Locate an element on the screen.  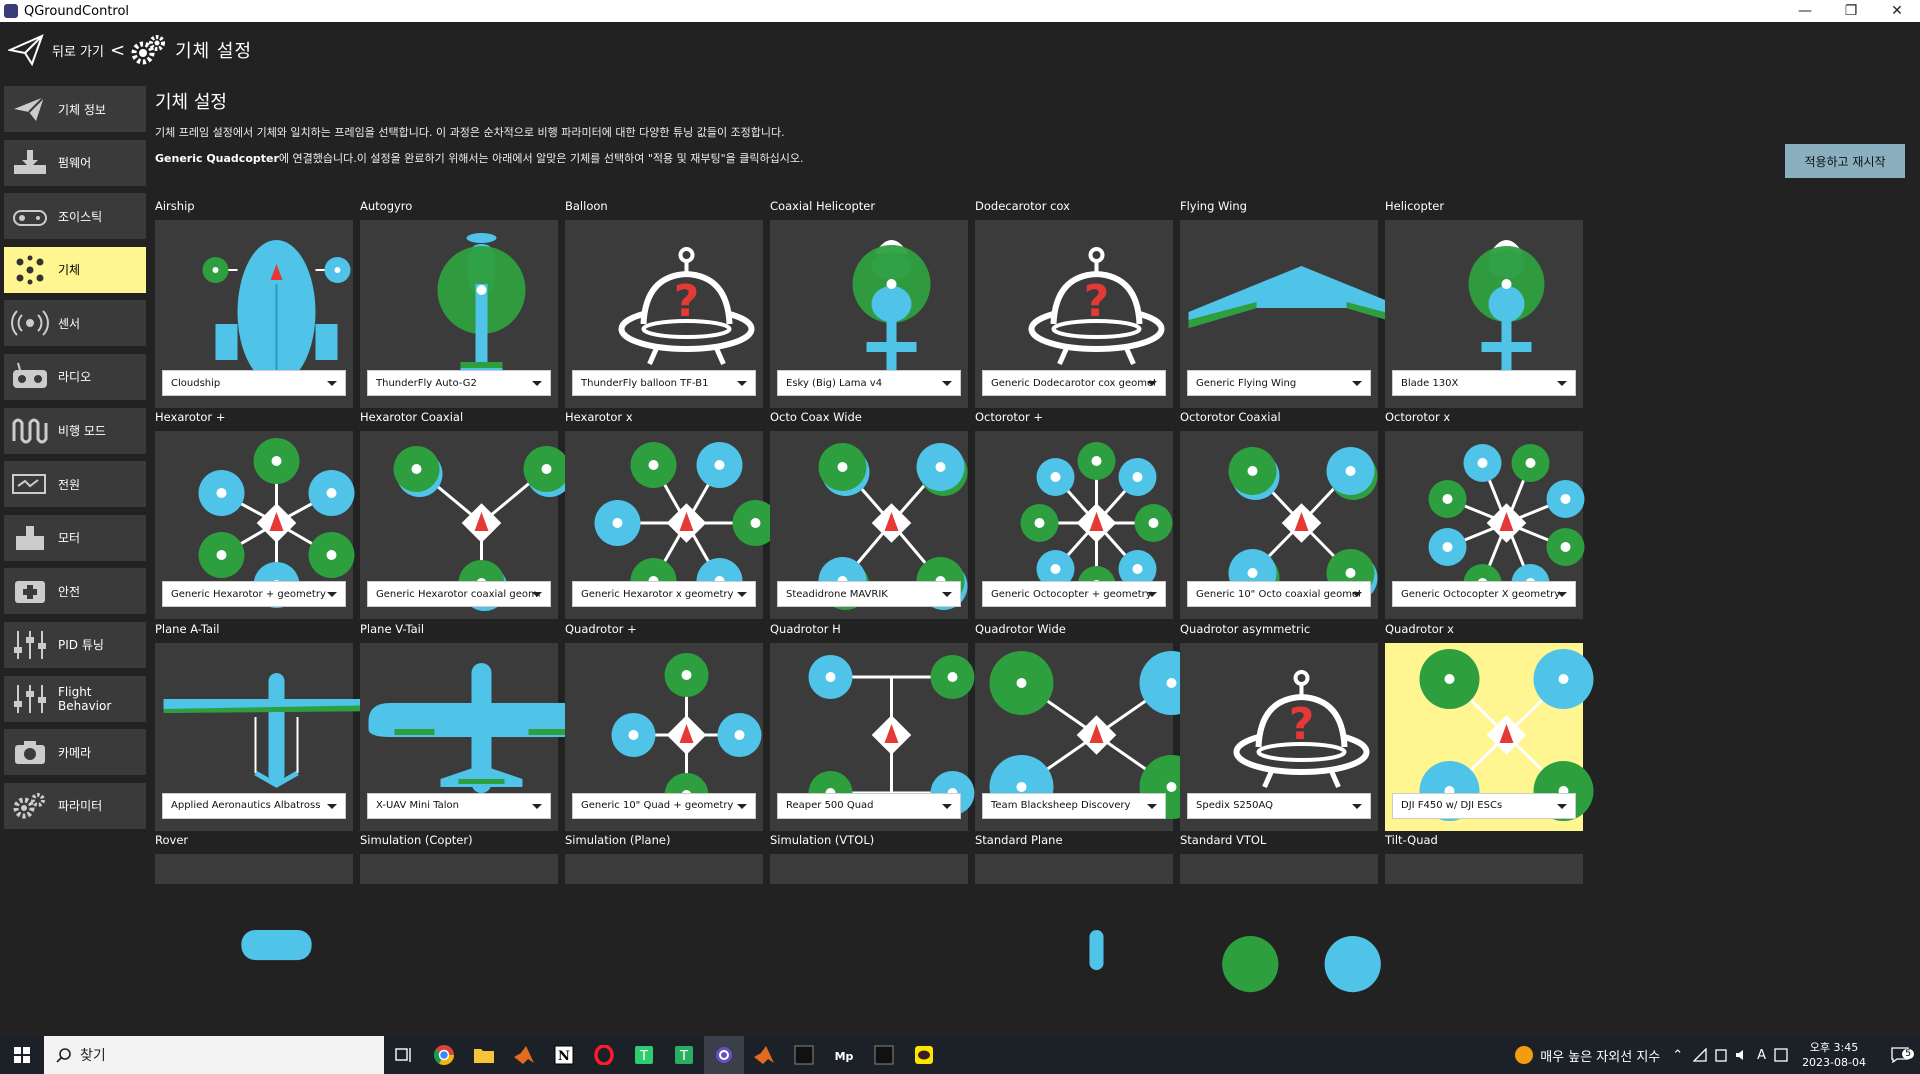
airframe-model-select: ThunderFly balloon TF-B1 is located at coordinates (664, 383).